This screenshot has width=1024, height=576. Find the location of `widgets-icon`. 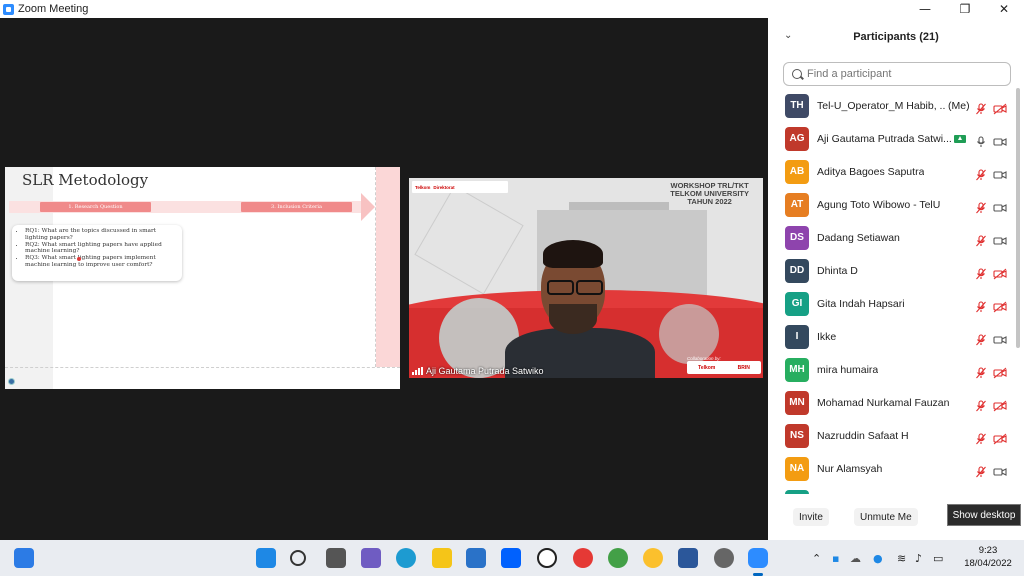

widgets-icon is located at coordinates (24, 558).